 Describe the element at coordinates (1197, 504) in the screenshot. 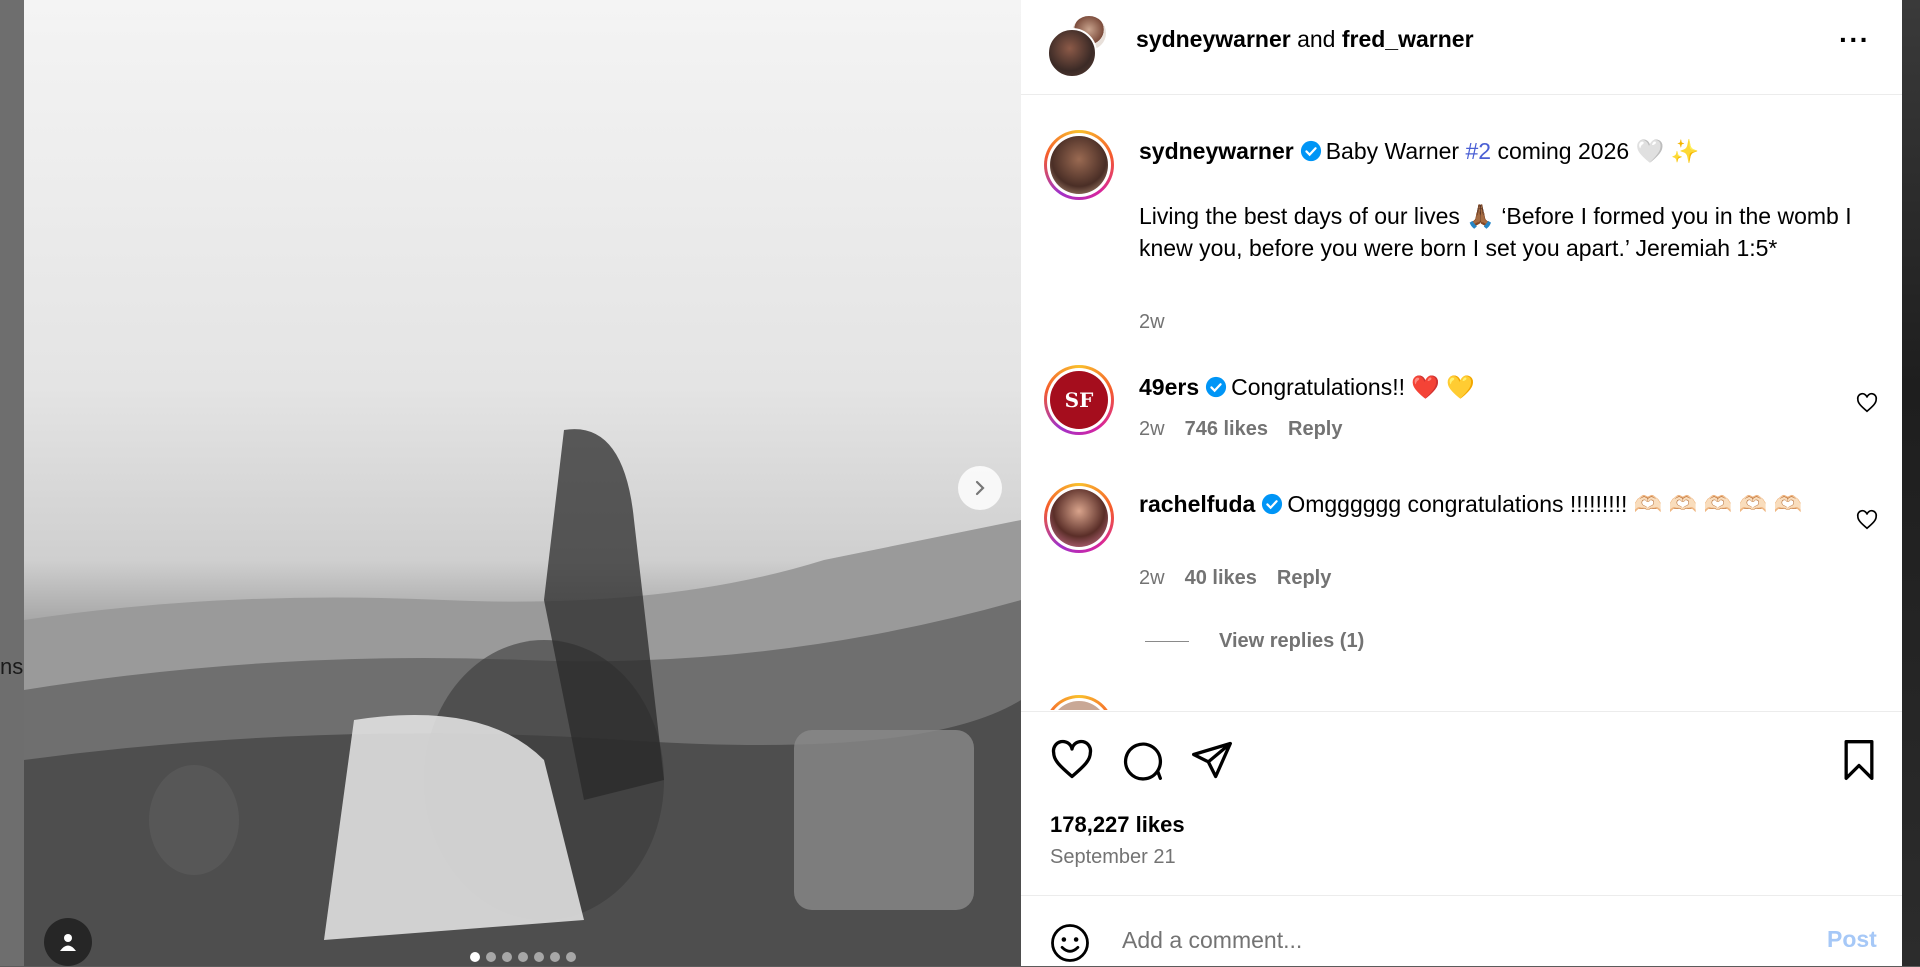

I see `comment-username: rachelfuda` at that location.